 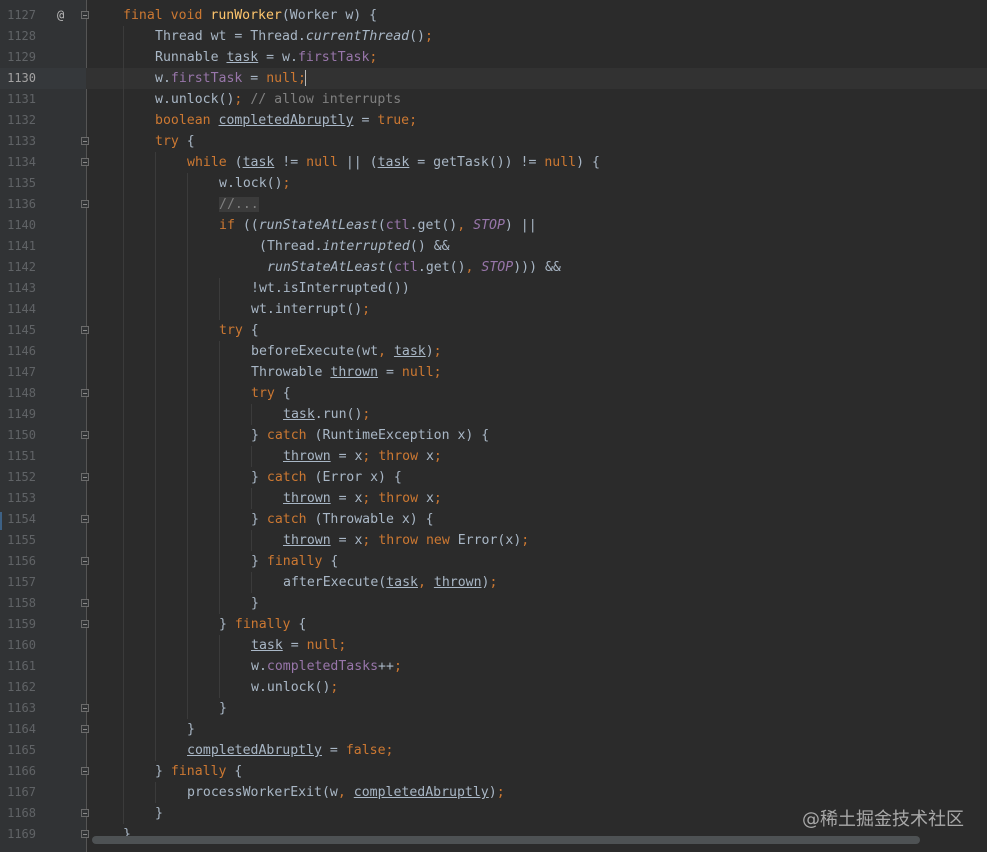 I want to click on code-text: Runnable task = w.firstTask;, so click(x=266, y=57).